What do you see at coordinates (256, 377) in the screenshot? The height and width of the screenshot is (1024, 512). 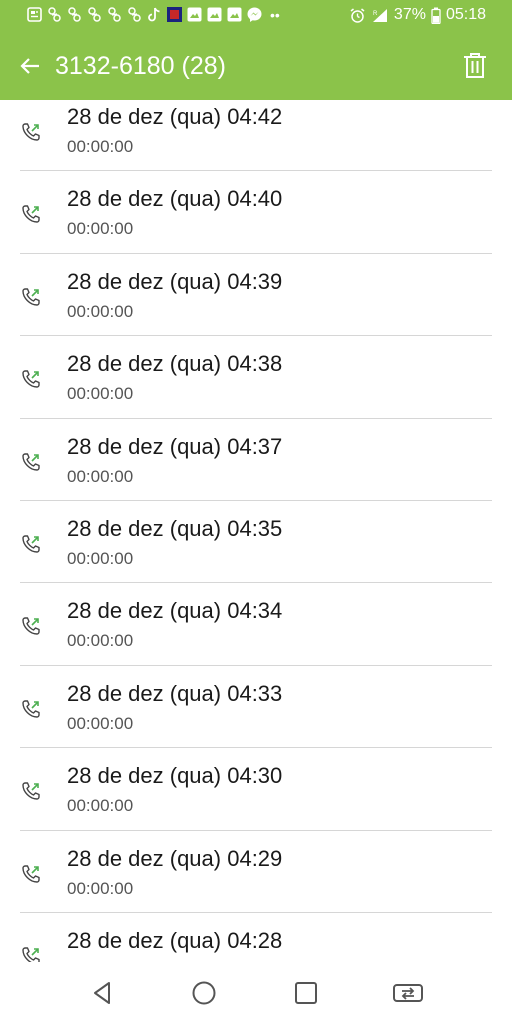 I see `call-log-item: 28 de dez (qua) 04:38 00:00:00` at bounding box center [256, 377].